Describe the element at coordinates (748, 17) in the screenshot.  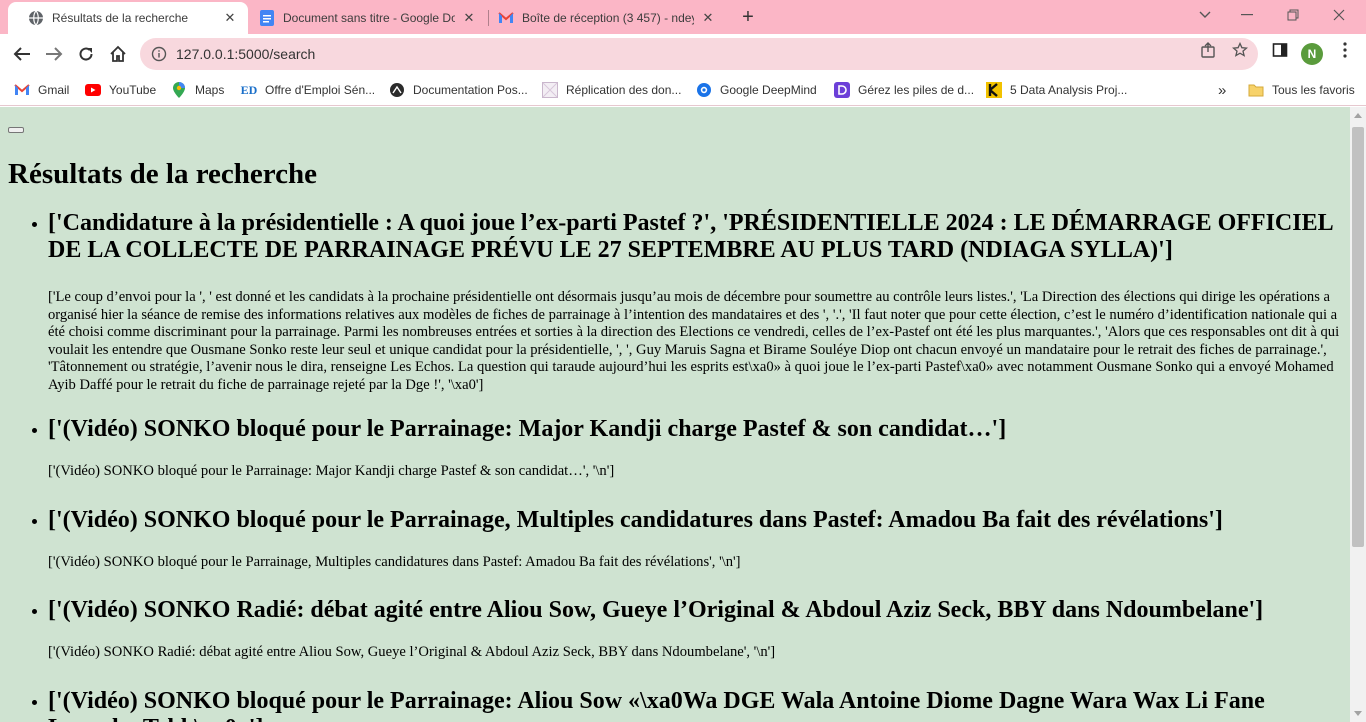
I see `new-tab-button: +` at that location.